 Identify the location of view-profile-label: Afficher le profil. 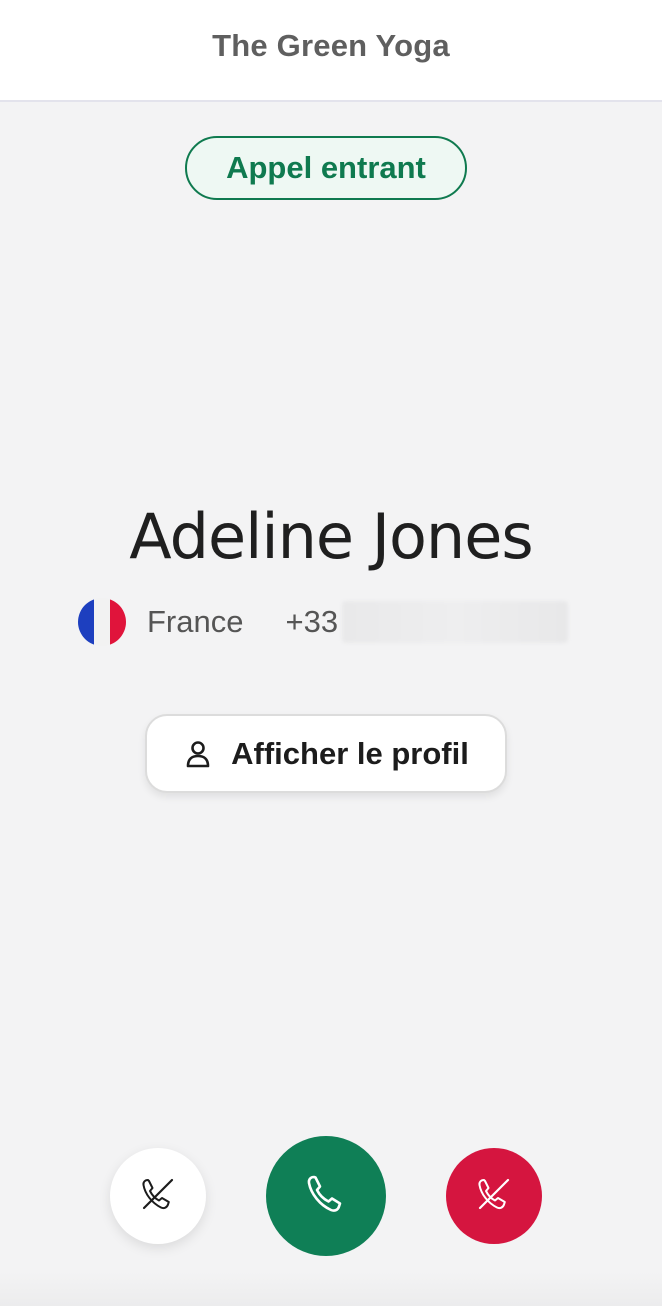
(350, 753).